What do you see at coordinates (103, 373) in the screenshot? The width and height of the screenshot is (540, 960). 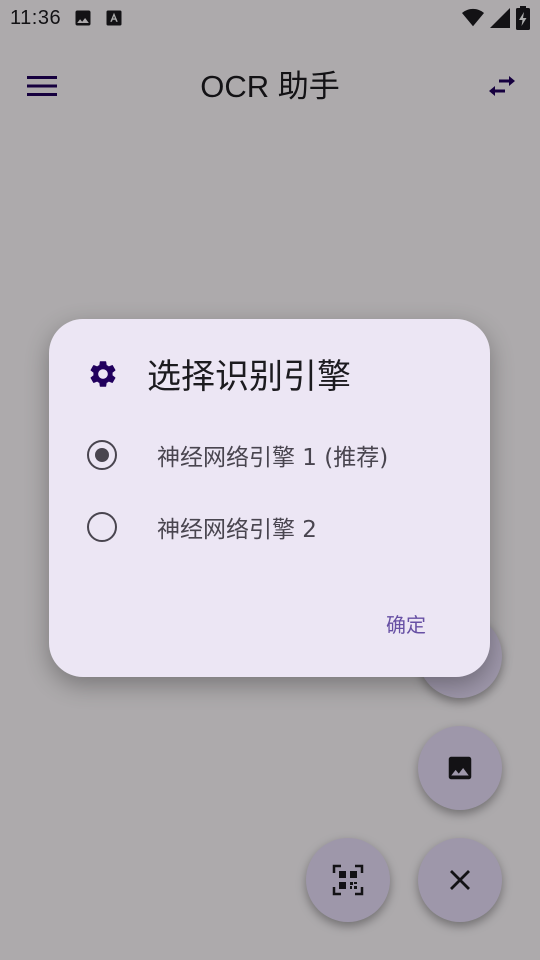 I see `gear-icon` at bounding box center [103, 373].